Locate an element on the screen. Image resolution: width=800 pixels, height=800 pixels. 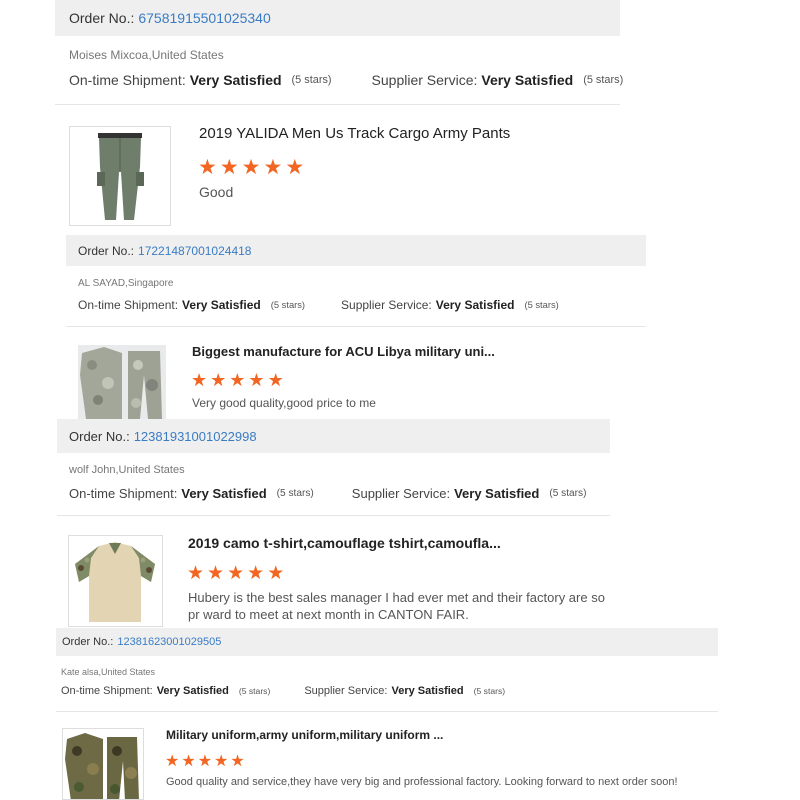
order-bar: Order No.: 12381931001022998 is located at coordinates (333, 436).